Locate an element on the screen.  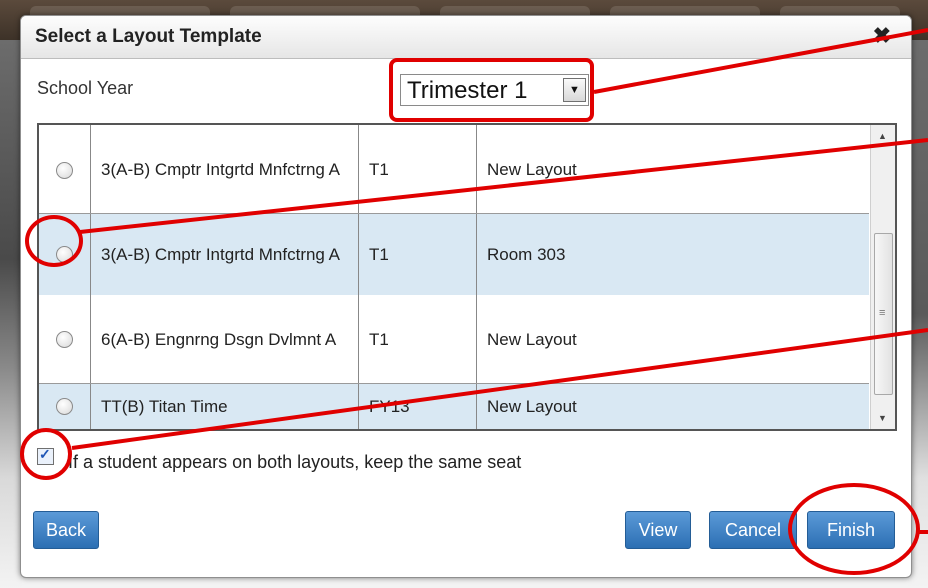
table-scrollbar: ▲ ≡ ▼ is located at coordinates (882, 277).